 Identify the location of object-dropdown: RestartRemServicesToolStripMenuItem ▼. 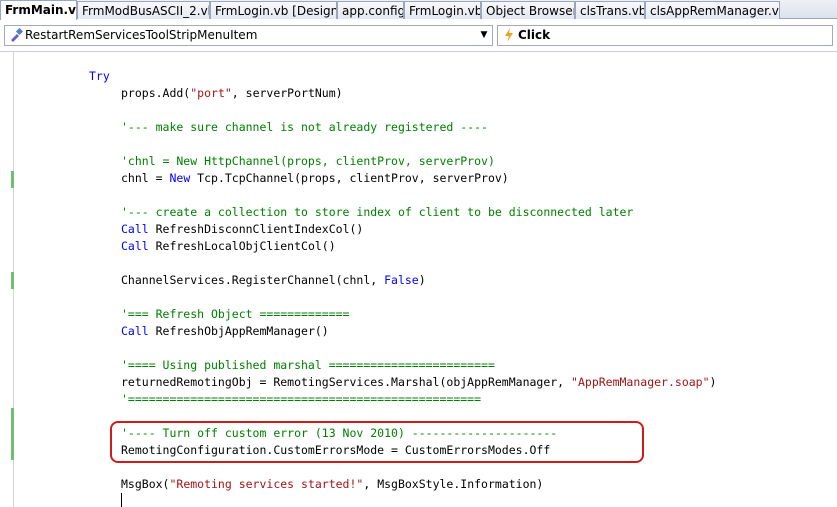
(248, 35).